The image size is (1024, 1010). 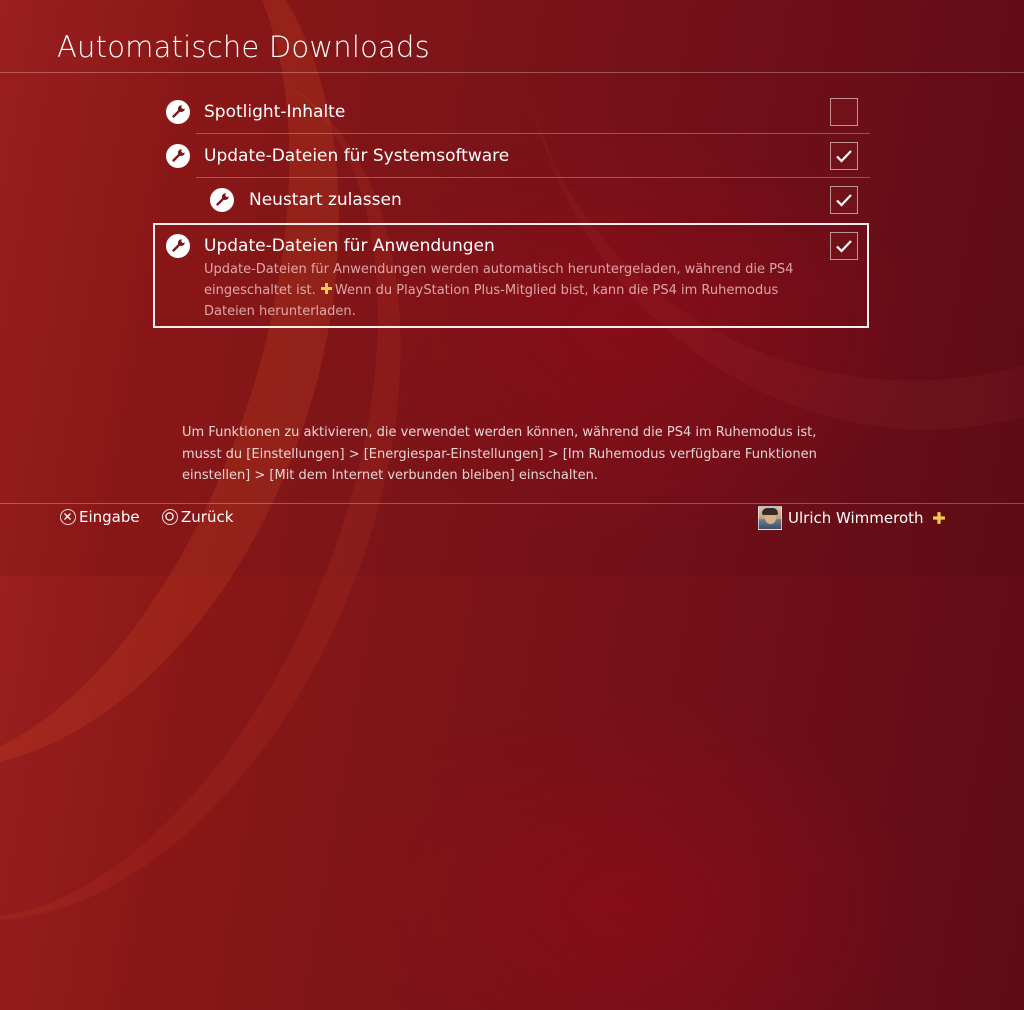 What do you see at coordinates (512, 503) in the screenshot?
I see `footer-divider` at bounding box center [512, 503].